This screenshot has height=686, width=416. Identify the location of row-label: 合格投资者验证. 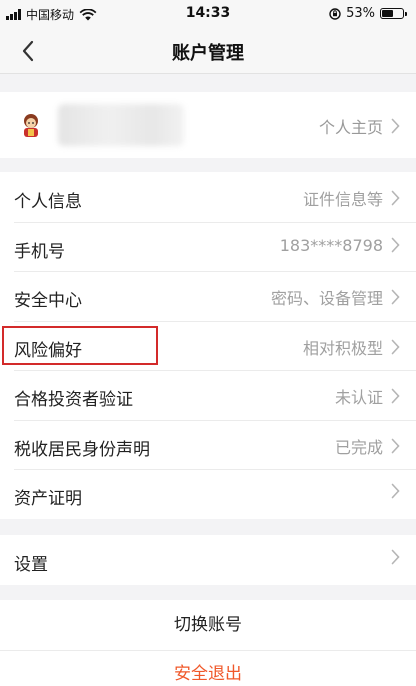
(73, 400).